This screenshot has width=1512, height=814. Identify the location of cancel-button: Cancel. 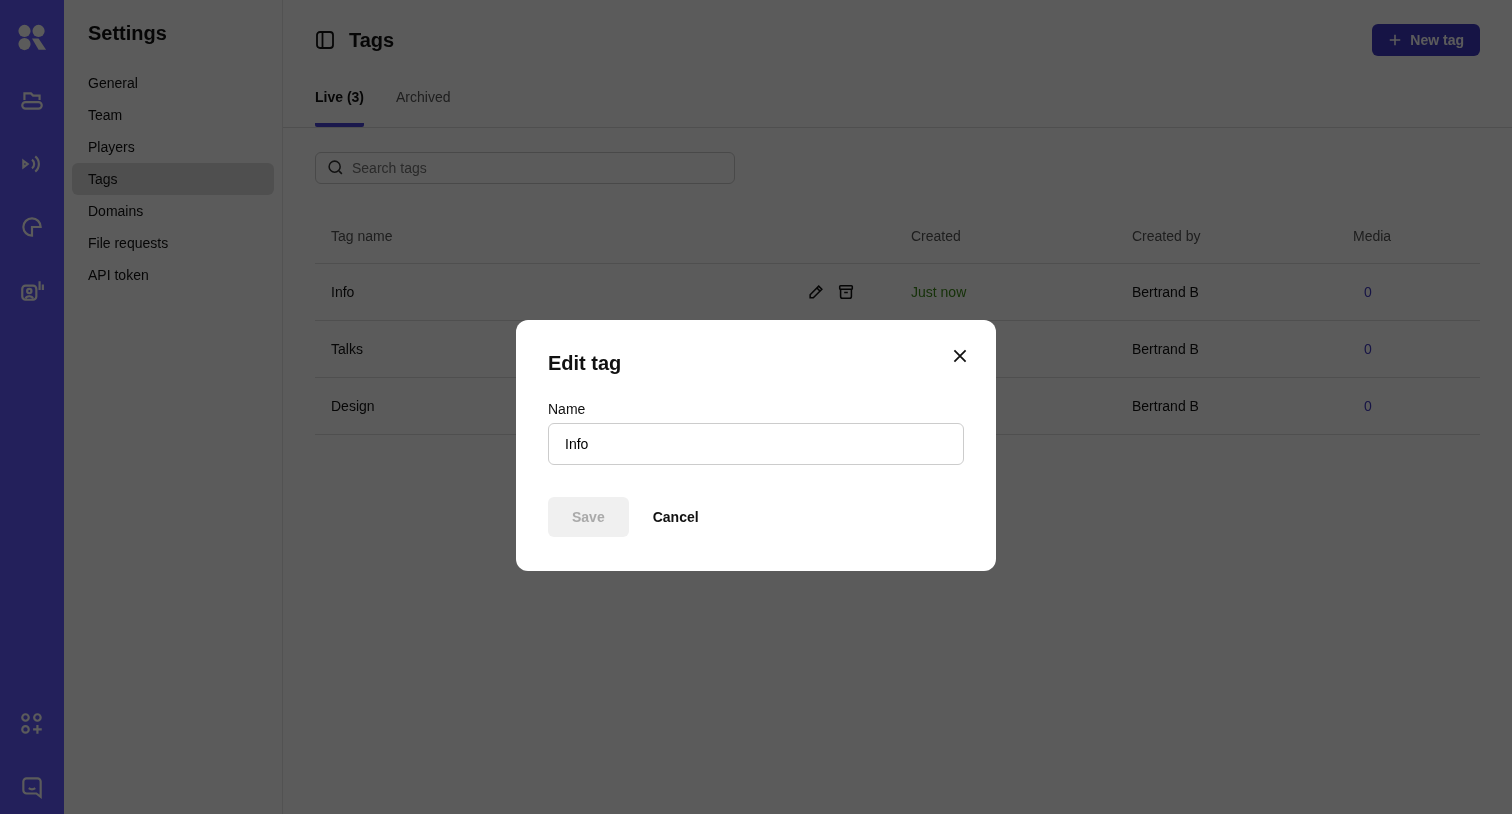
(675, 517).